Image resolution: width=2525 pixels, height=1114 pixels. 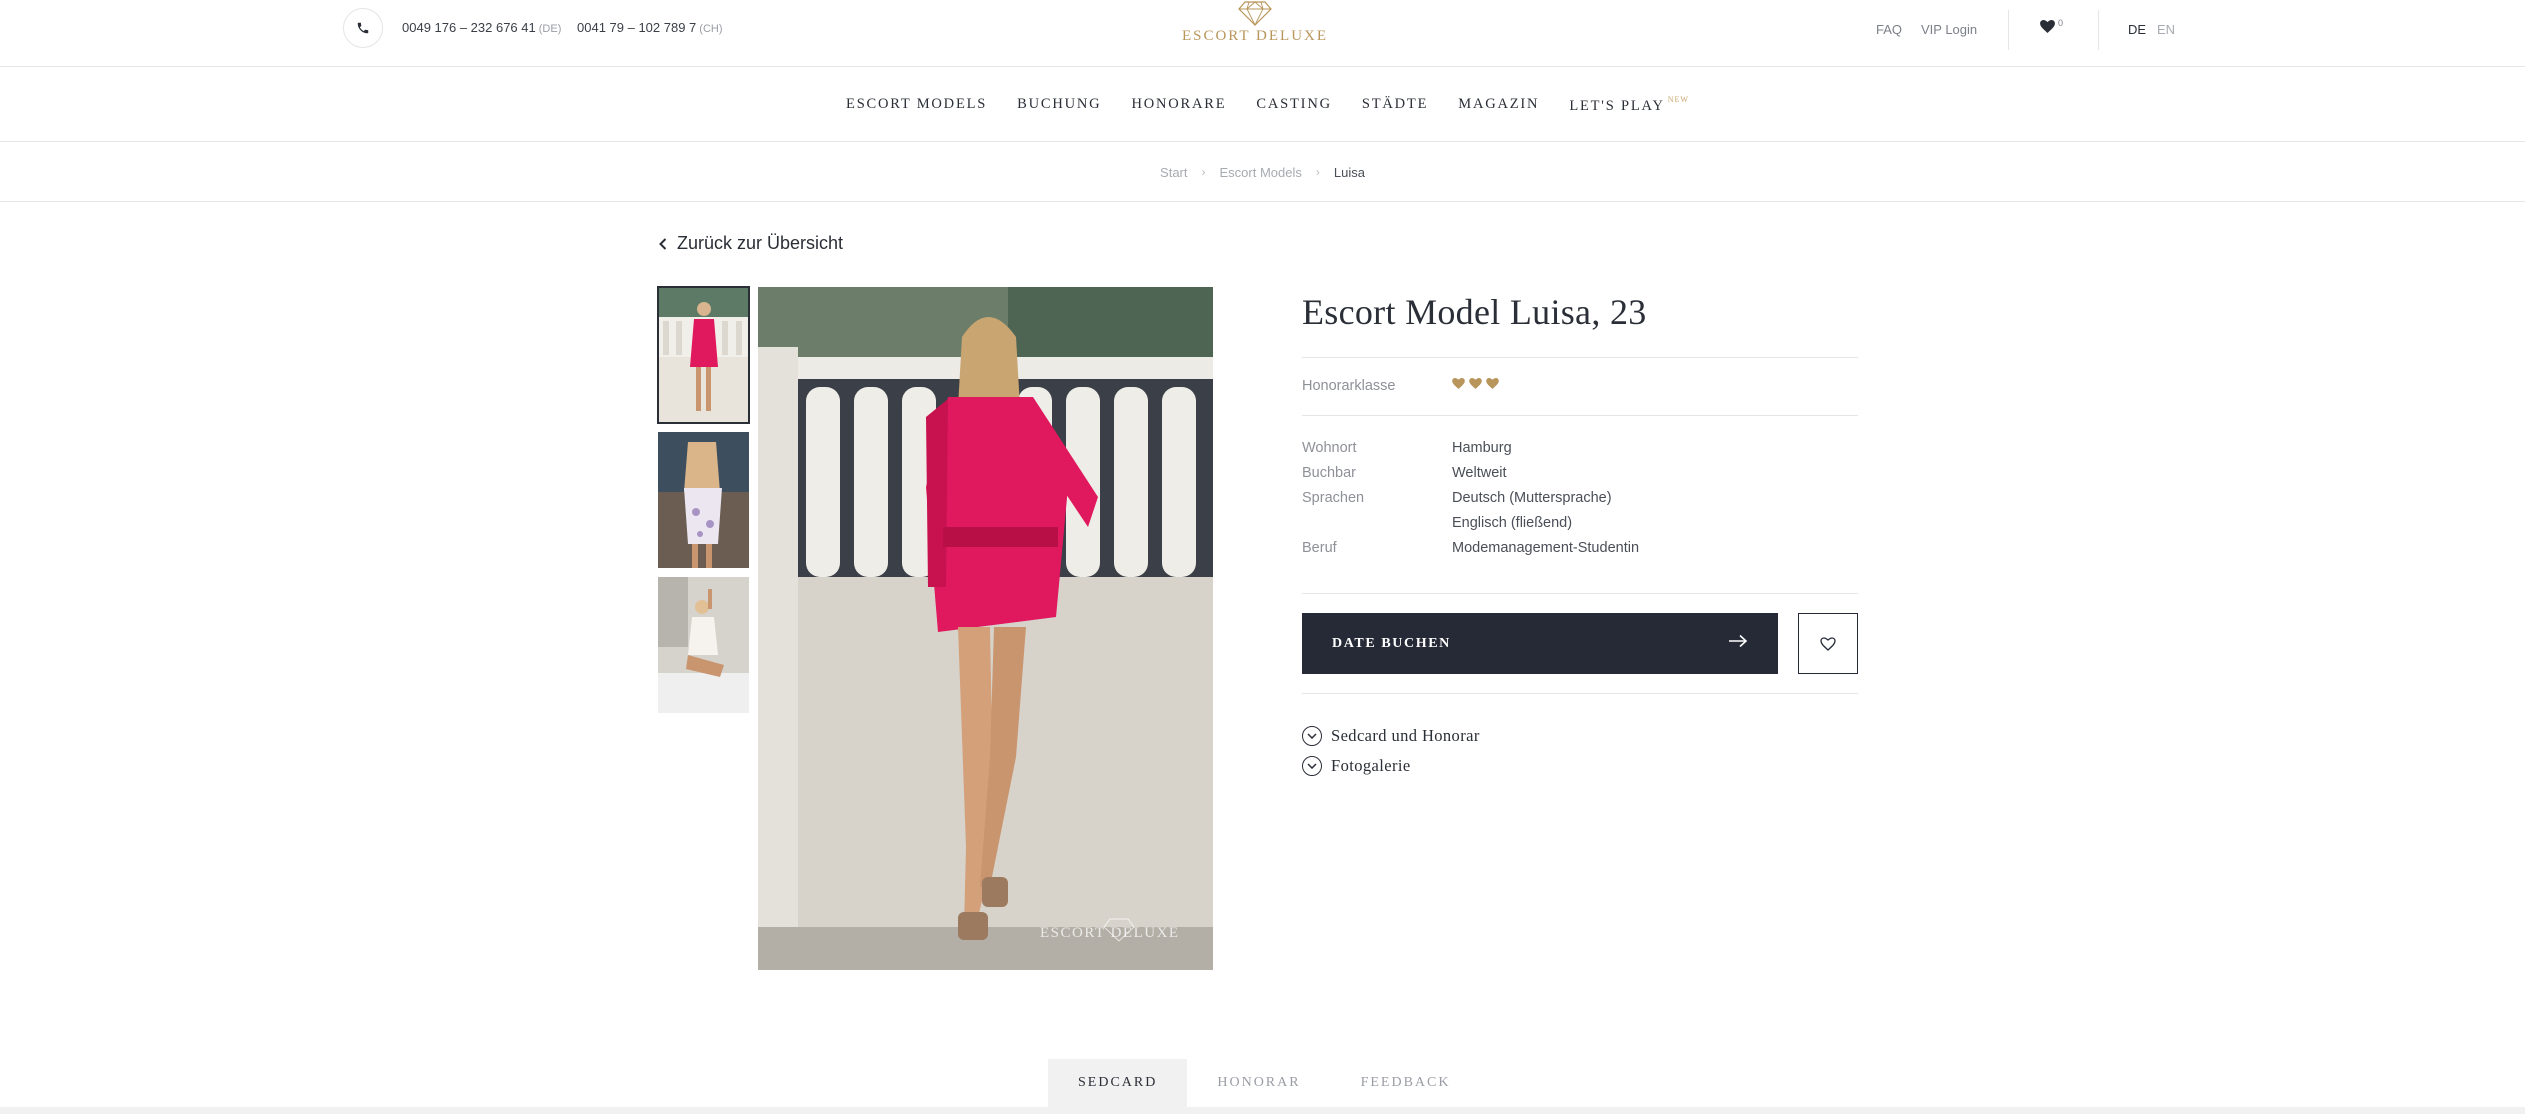 I want to click on tab-feedback: FEEDBACK, so click(x=1406, y=1083).